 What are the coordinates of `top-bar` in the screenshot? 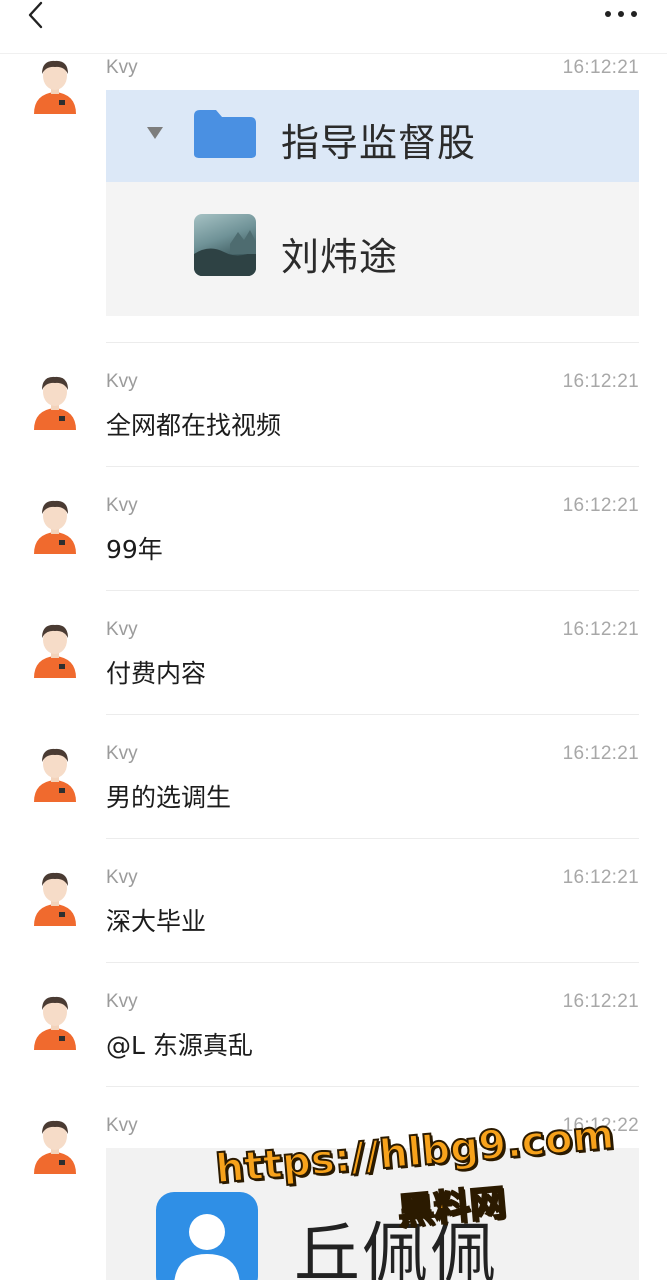 It's located at (333, 27).